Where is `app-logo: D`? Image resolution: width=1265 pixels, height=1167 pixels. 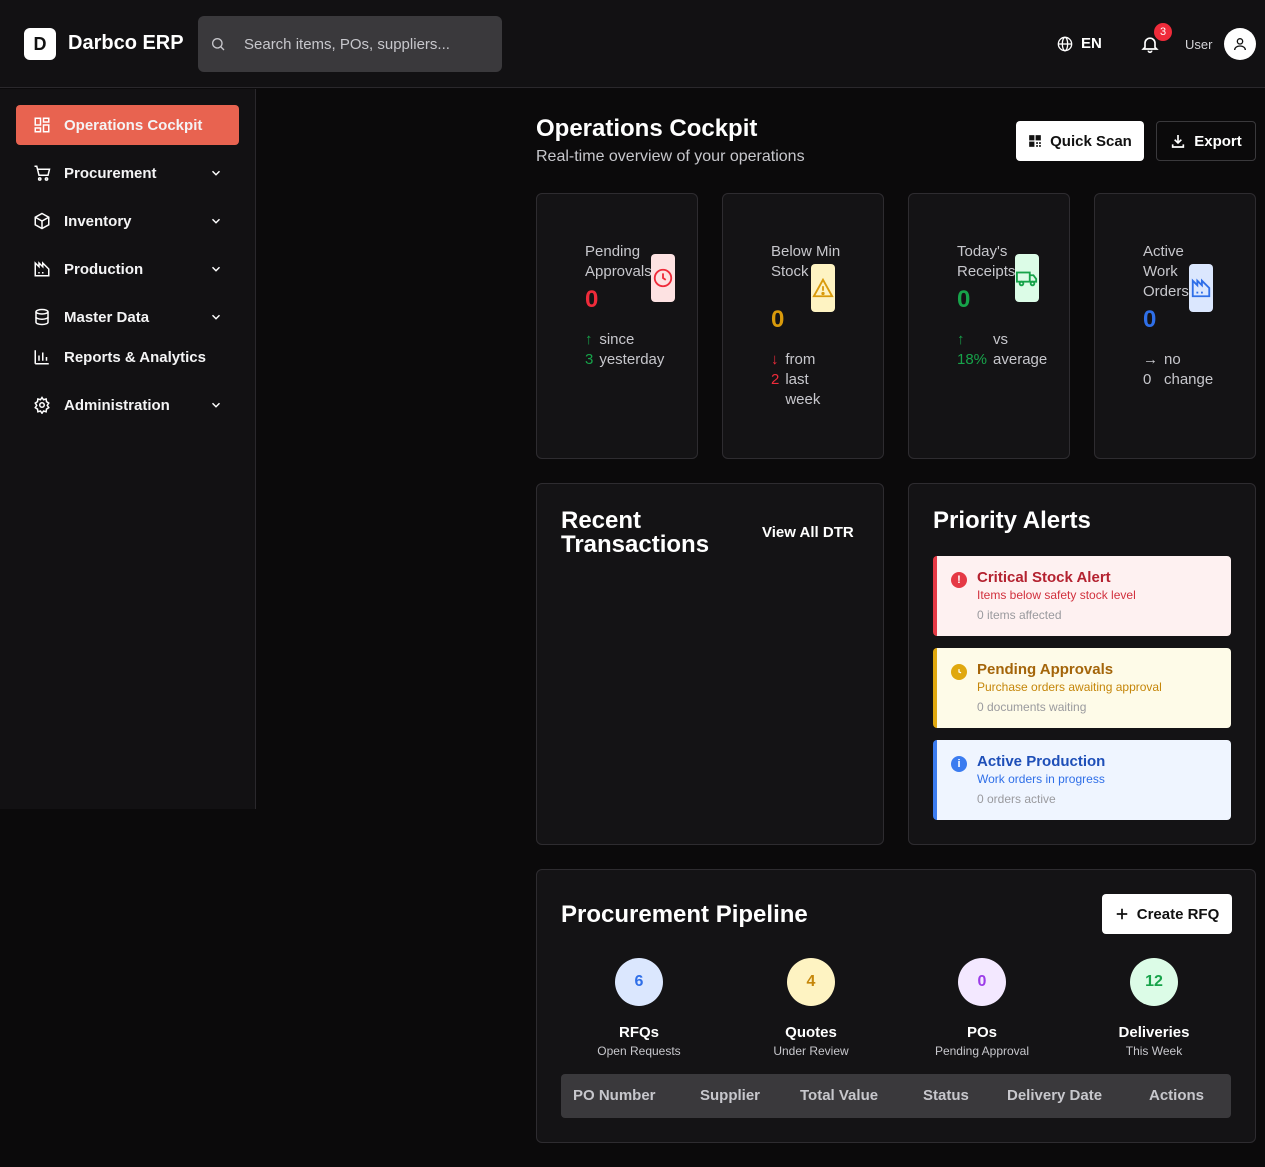
app-logo: D is located at coordinates (40, 44).